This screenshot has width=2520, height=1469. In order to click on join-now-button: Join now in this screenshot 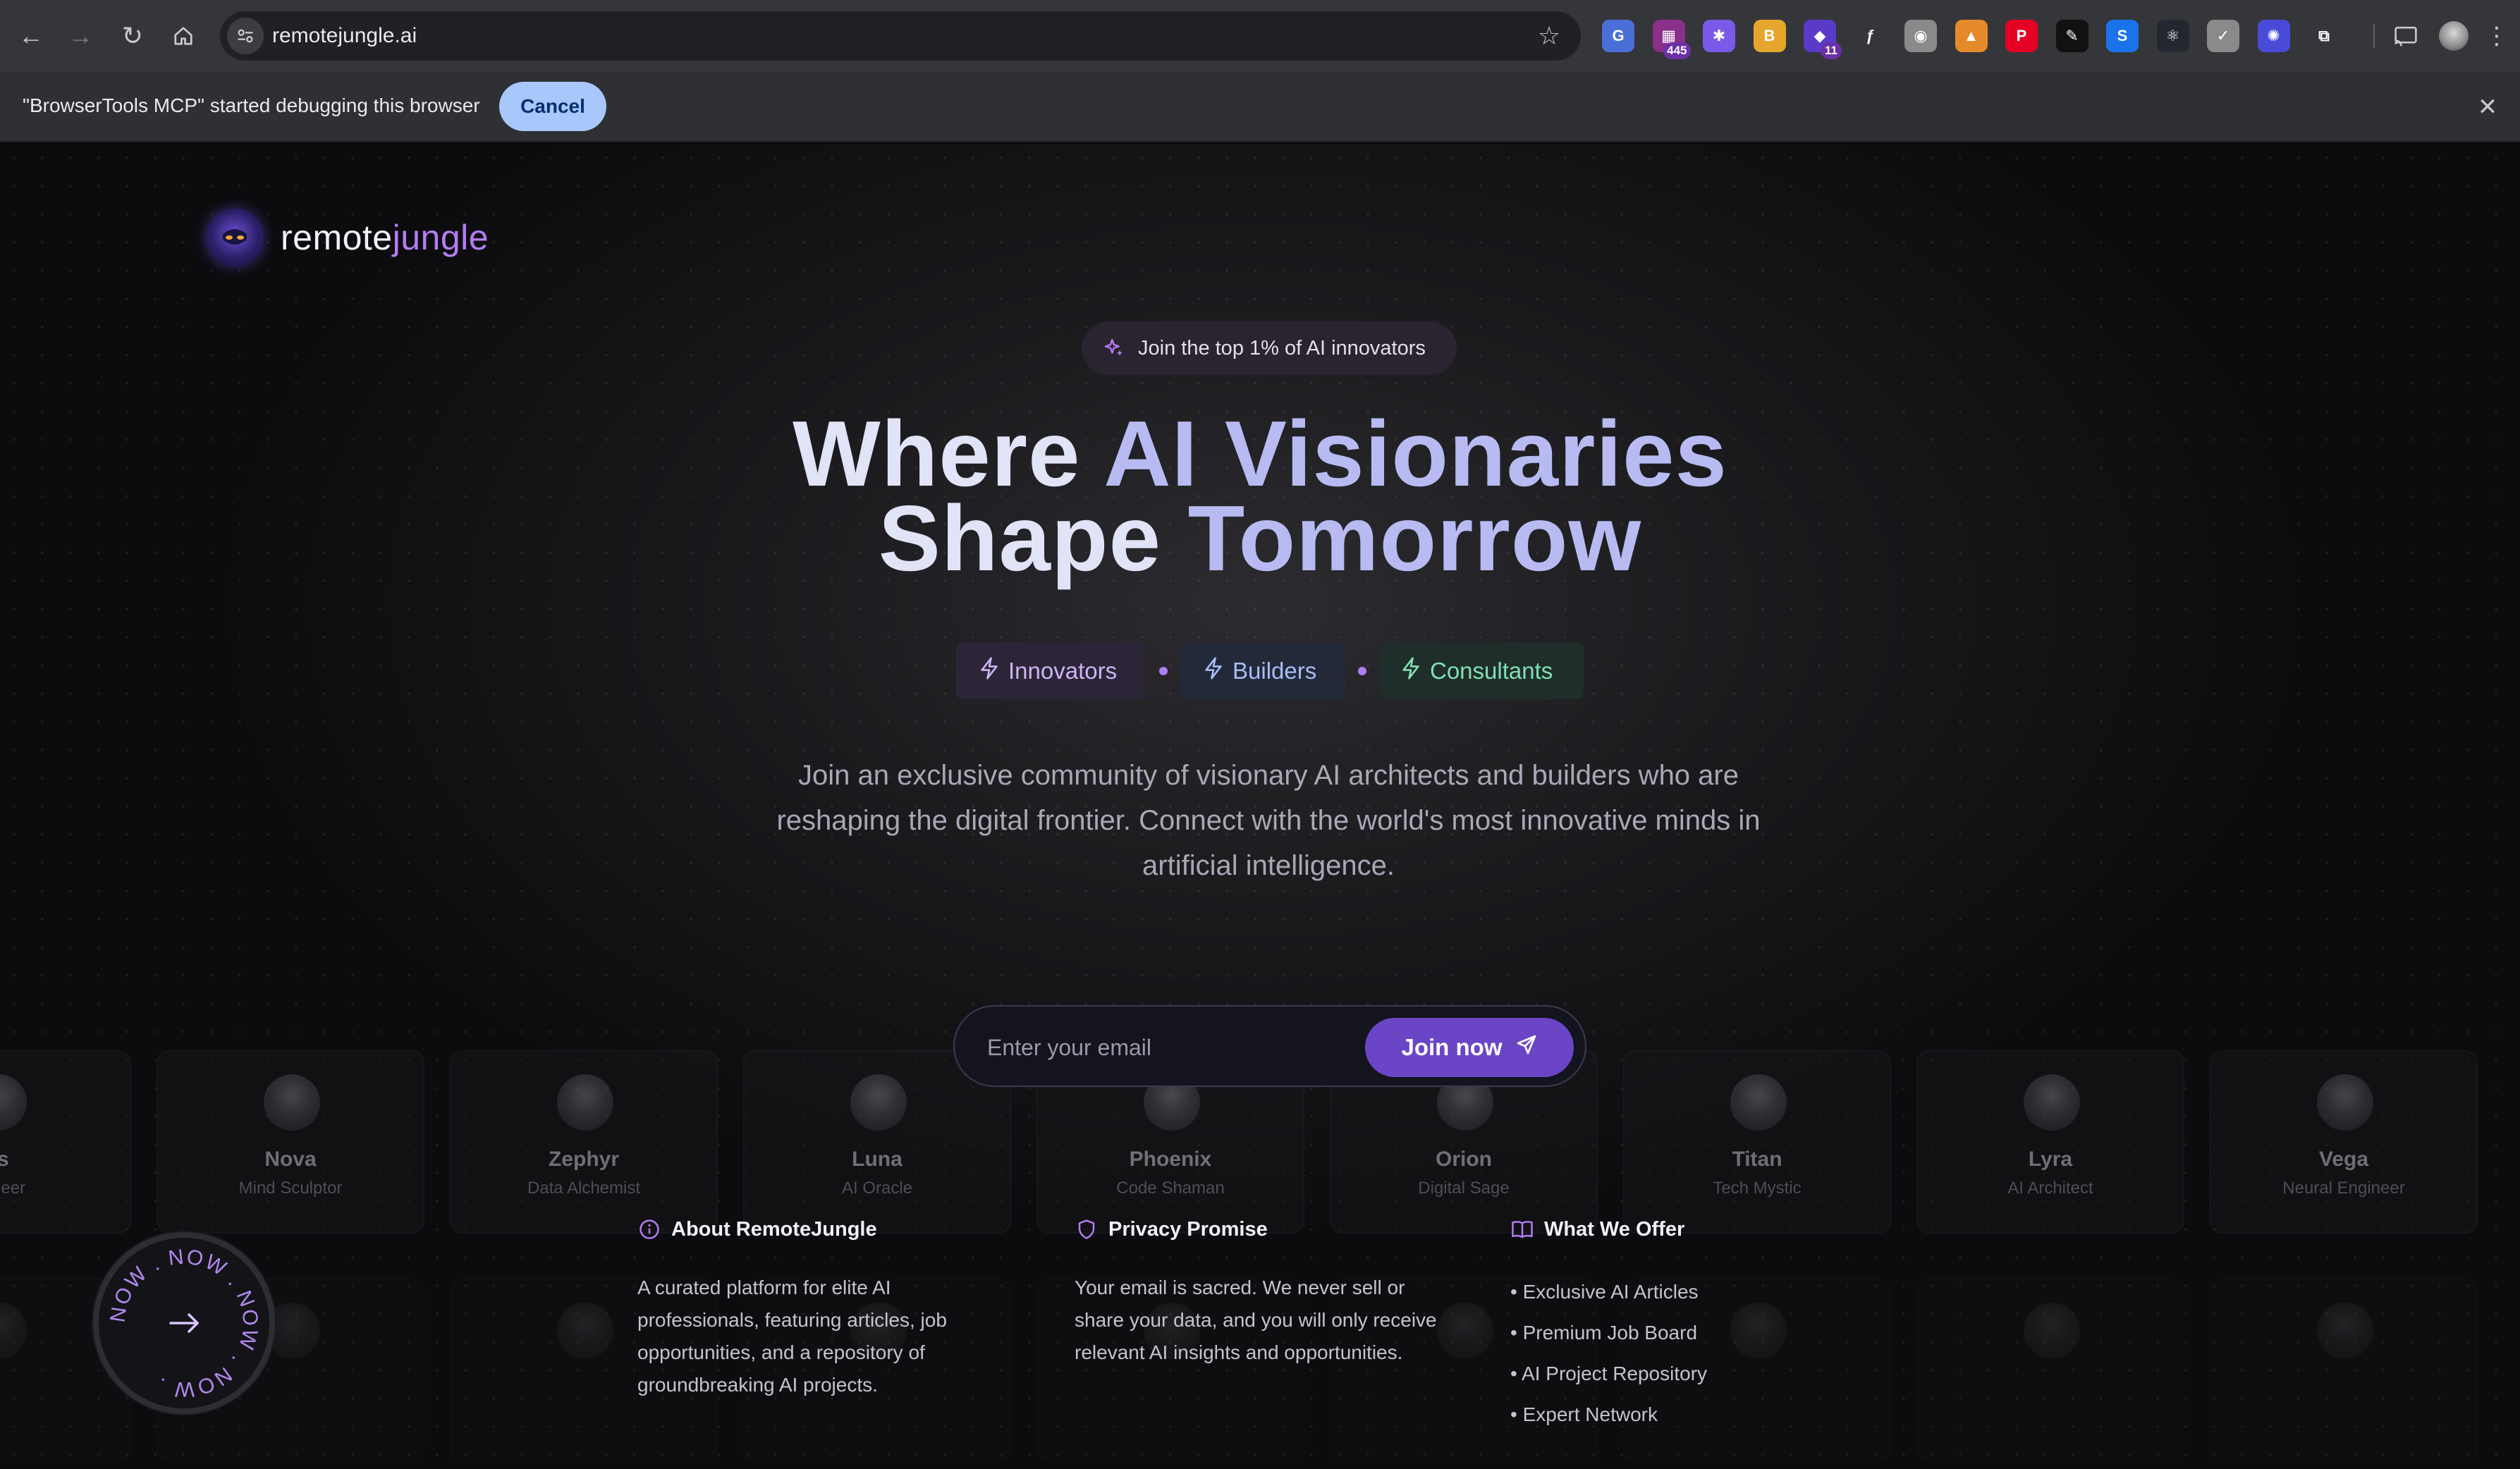, I will do `click(1469, 1047)`.